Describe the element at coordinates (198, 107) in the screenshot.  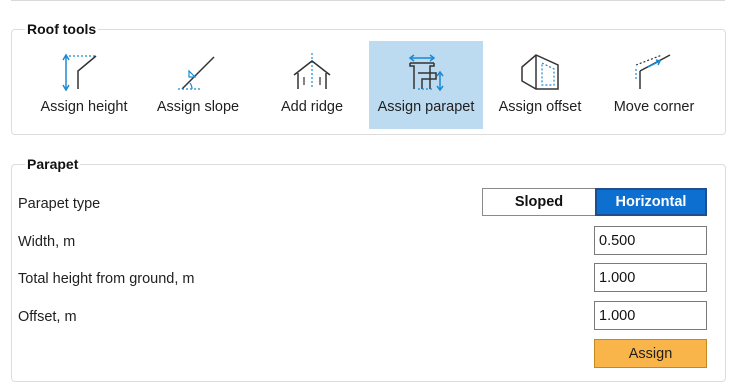
I see `tool-label: Assign slope` at that location.